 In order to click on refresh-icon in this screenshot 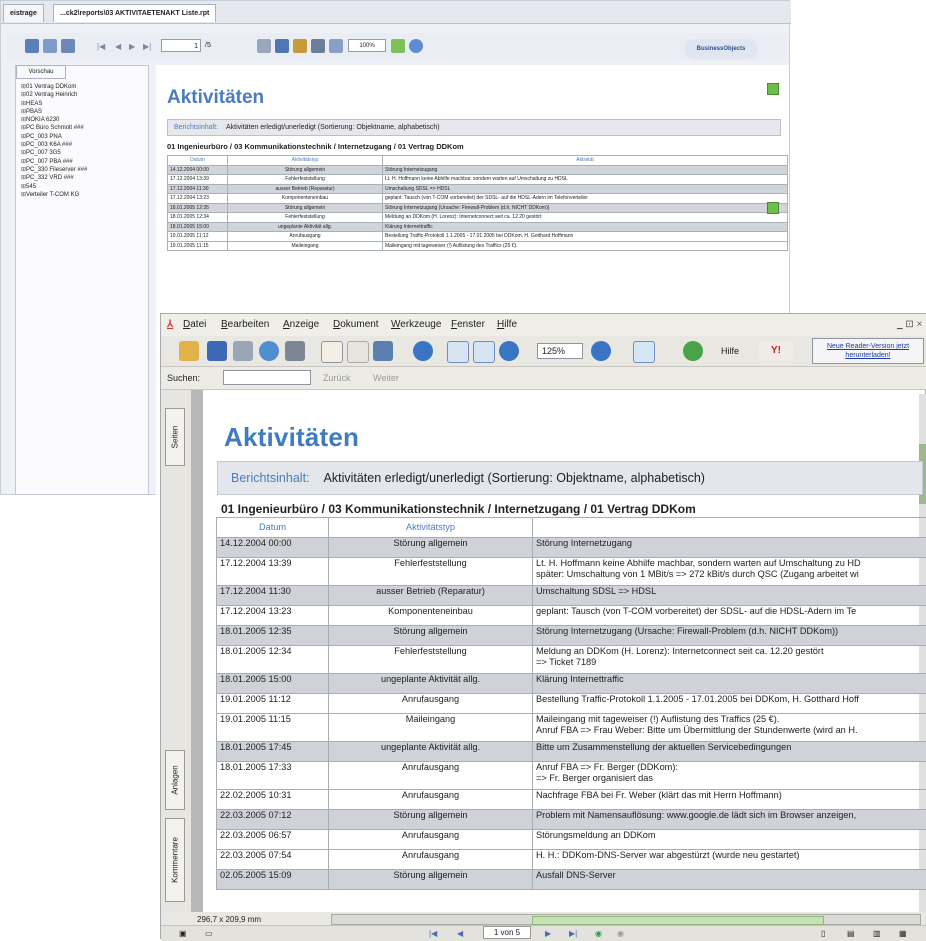, I will do `click(282, 46)`.